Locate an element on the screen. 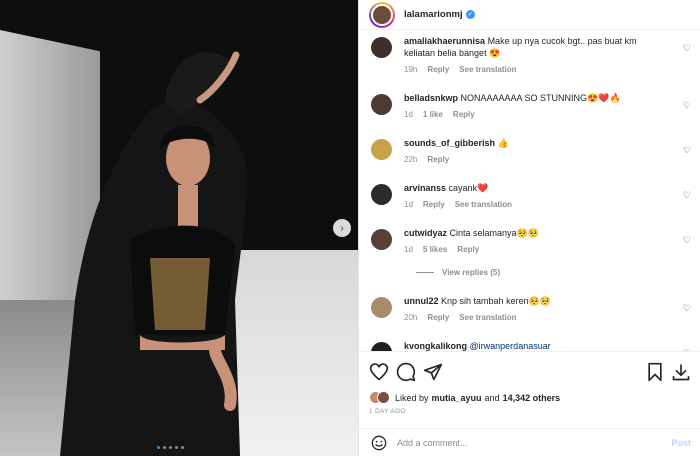  smiley-icon is located at coordinates (379, 443).